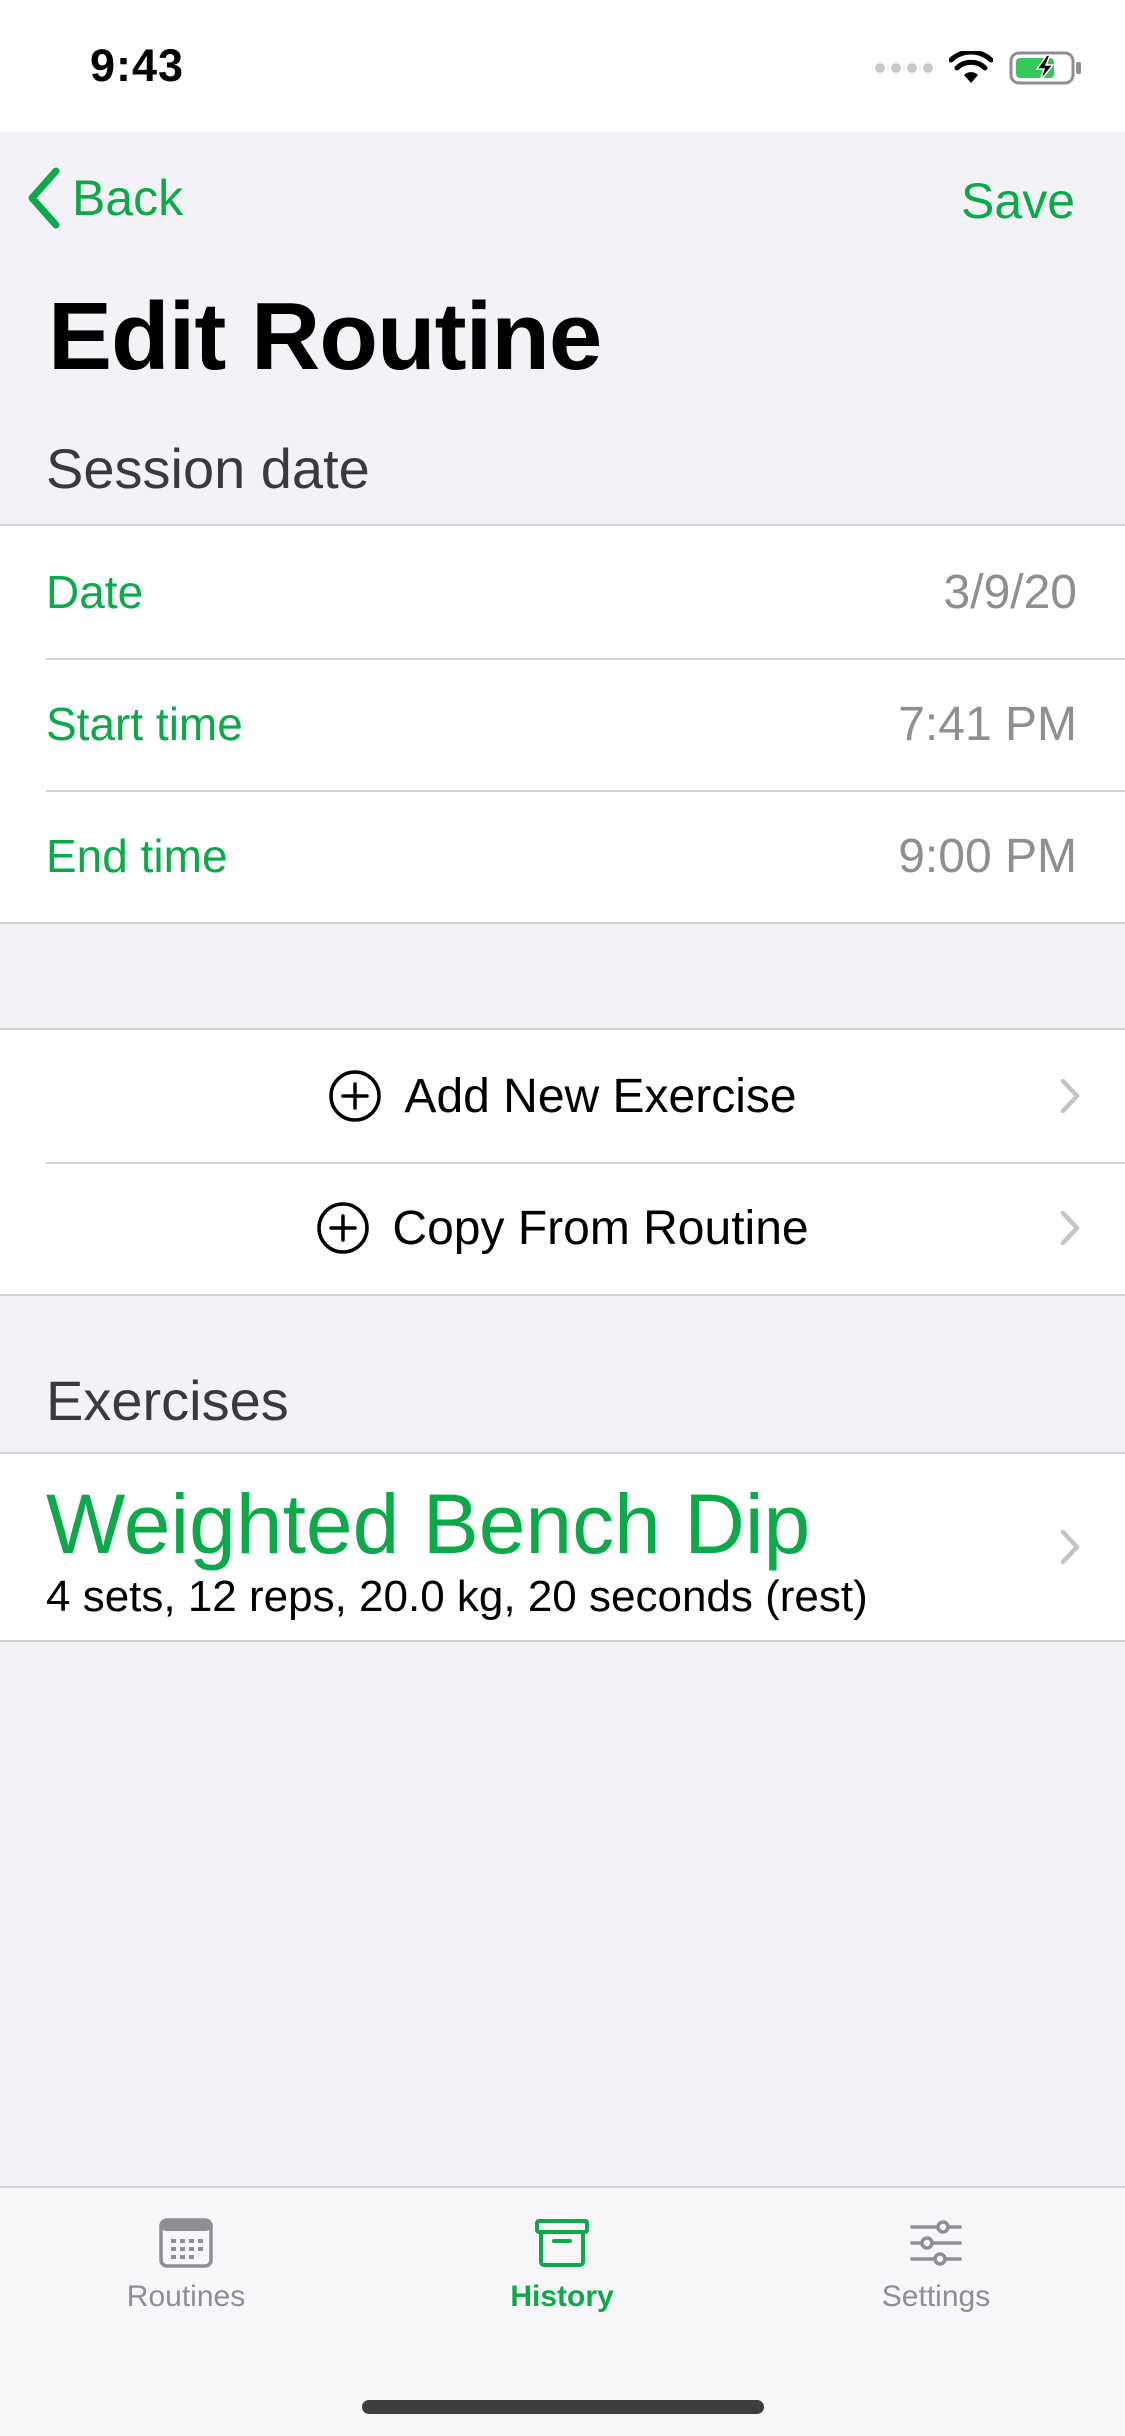 The width and height of the screenshot is (1125, 2436). Describe the element at coordinates (325, 336) in the screenshot. I see `page-title: Edit Routine` at that location.